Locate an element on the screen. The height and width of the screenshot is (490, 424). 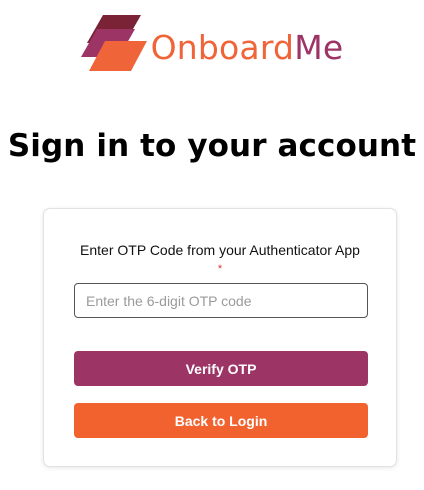
brand-name-part1: Onboard is located at coordinates (222, 47).